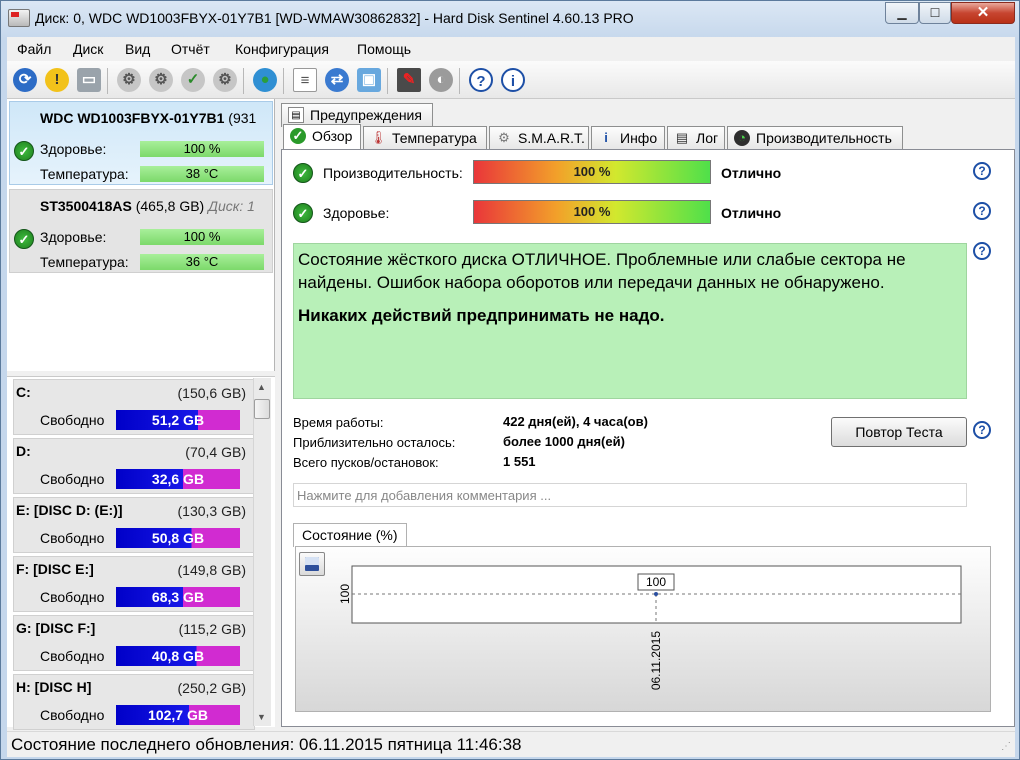  What do you see at coordinates (137, 49) in the screenshot?
I see `menu-view: Вид` at bounding box center [137, 49].